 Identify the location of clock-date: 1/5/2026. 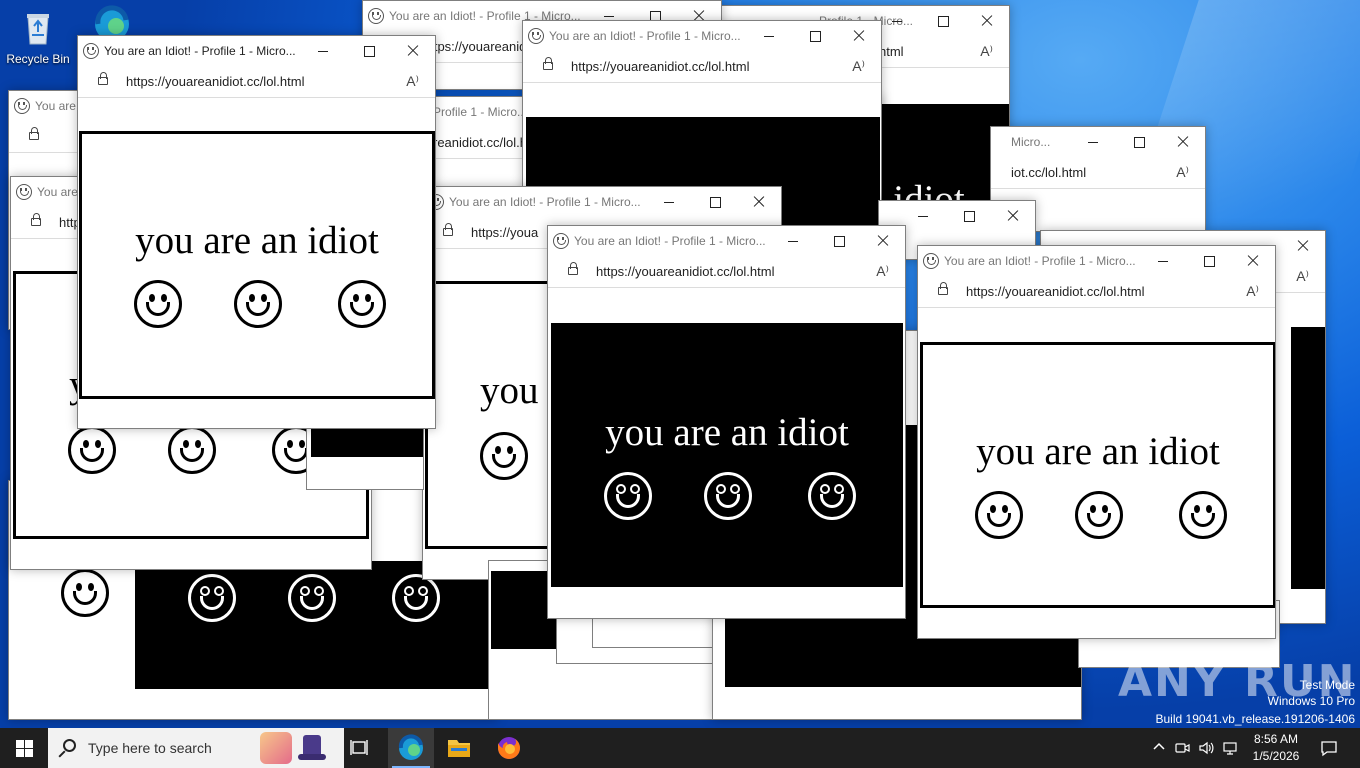
(1276, 756).